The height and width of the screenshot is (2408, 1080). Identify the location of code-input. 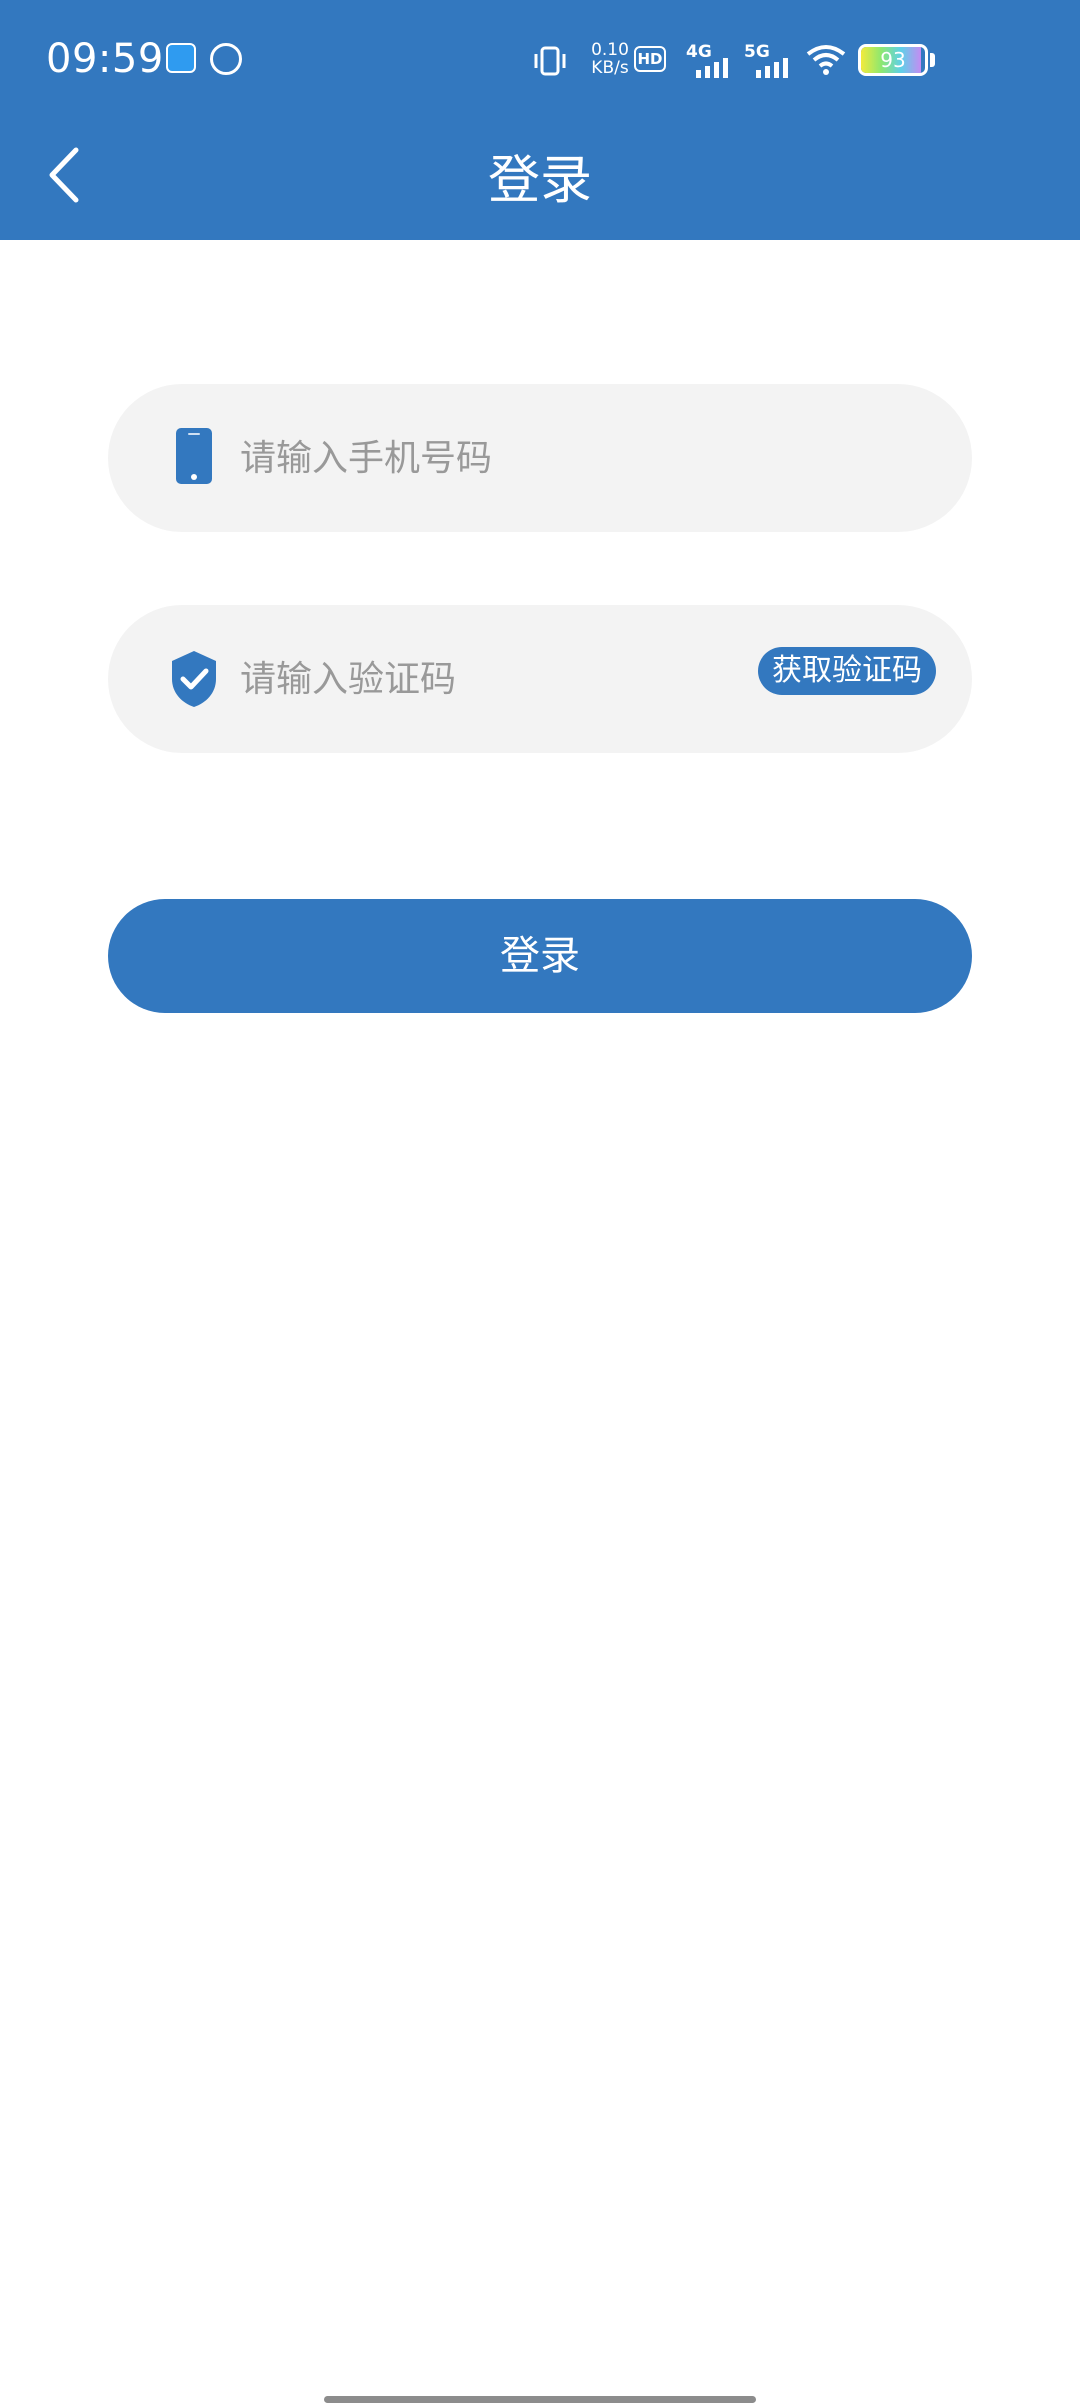
(520, 679).